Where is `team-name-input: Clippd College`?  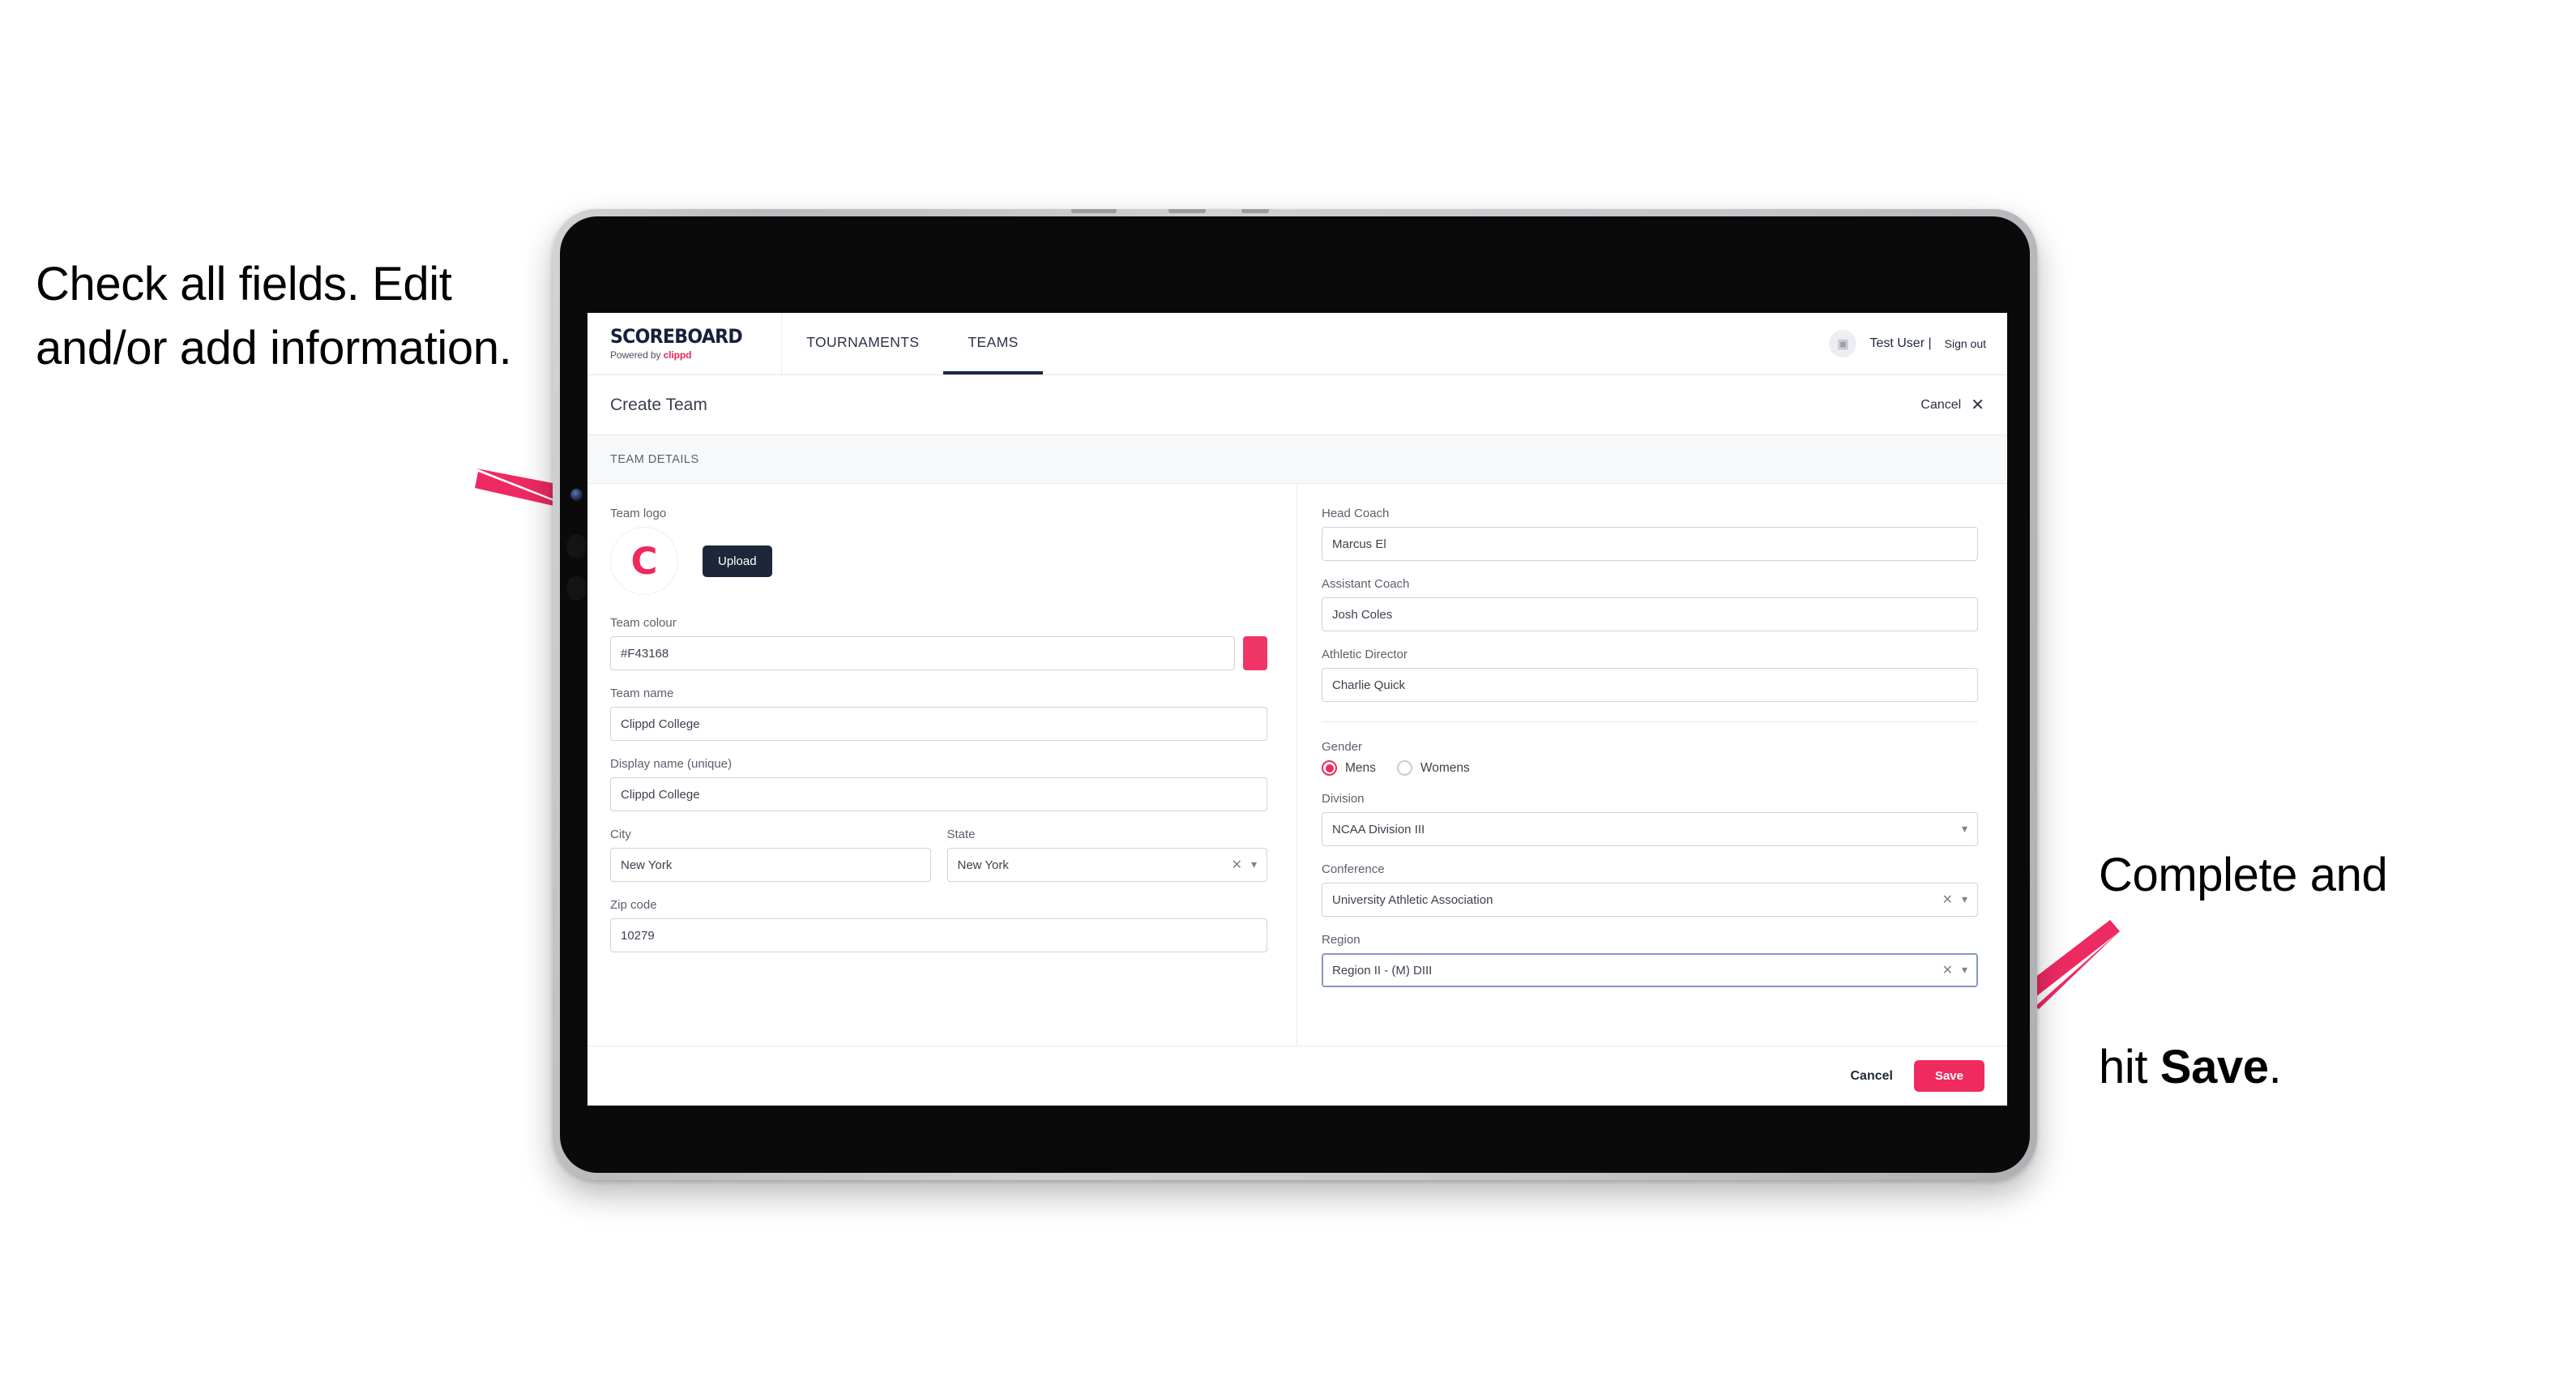 team-name-input: Clippd College is located at coordinates (938, 724).